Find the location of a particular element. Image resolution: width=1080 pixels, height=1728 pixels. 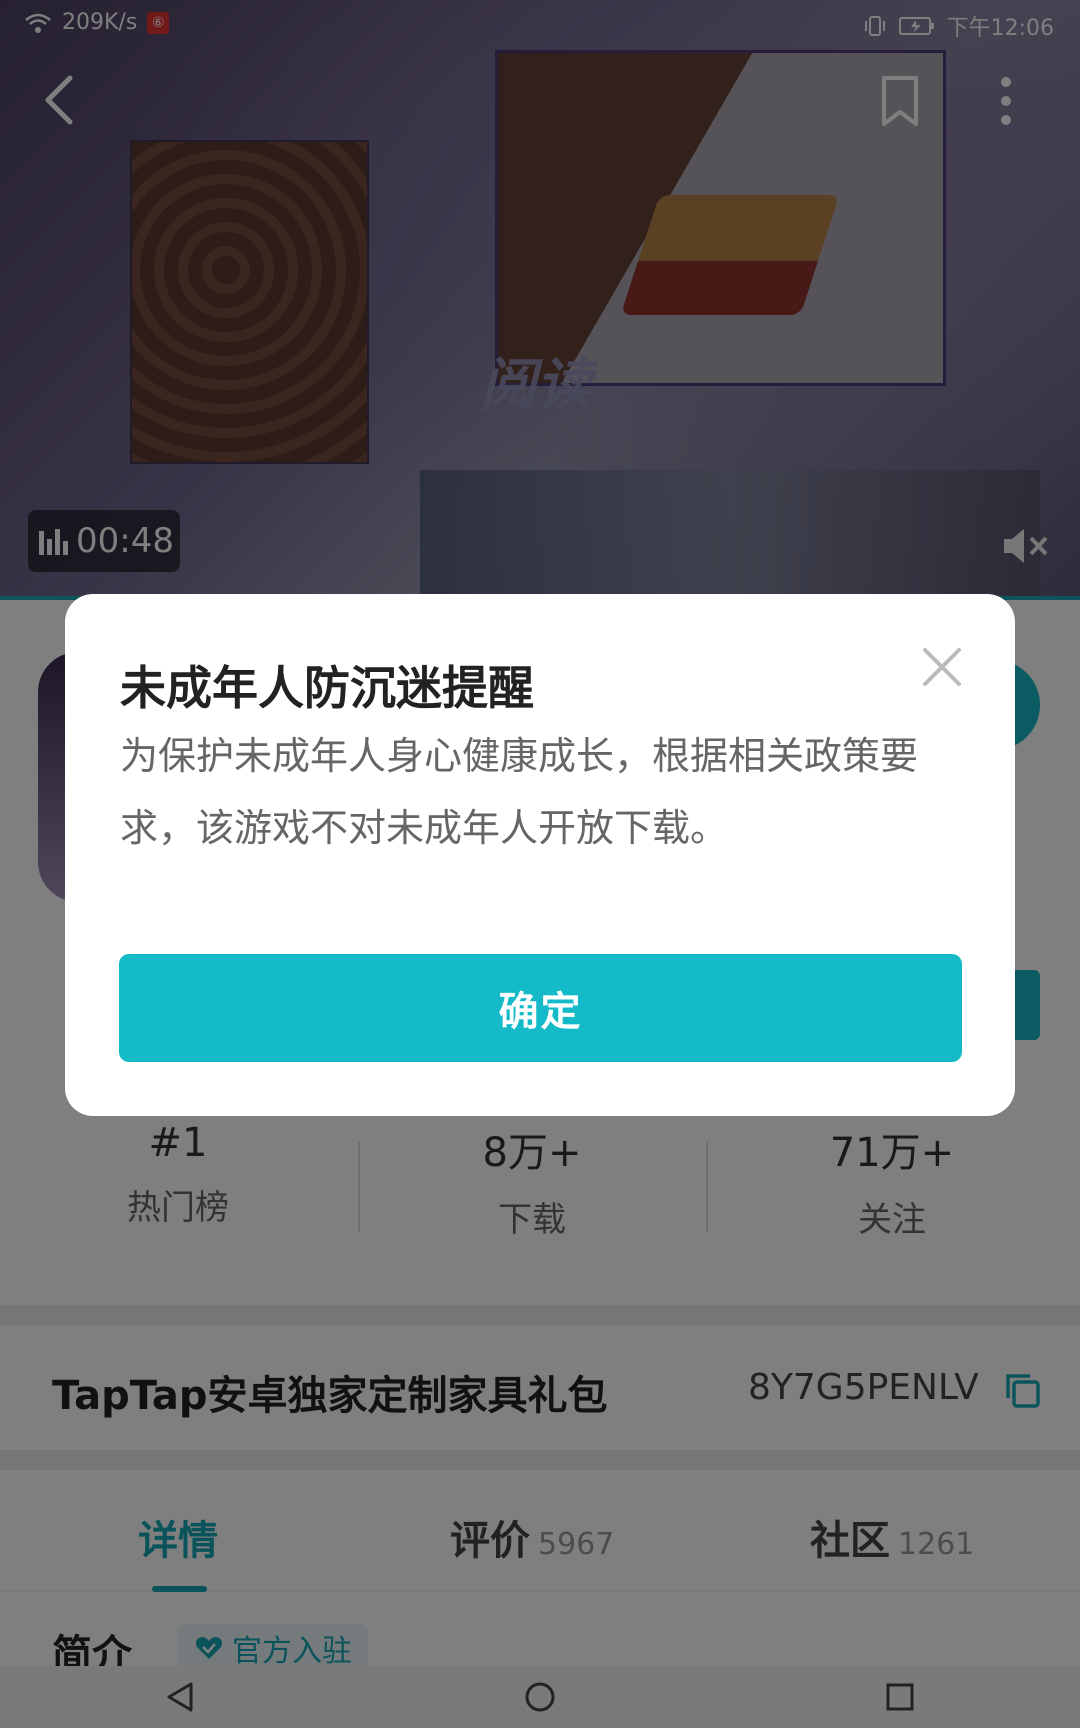

circle-home-icon is located at coordinates (540, 1697).